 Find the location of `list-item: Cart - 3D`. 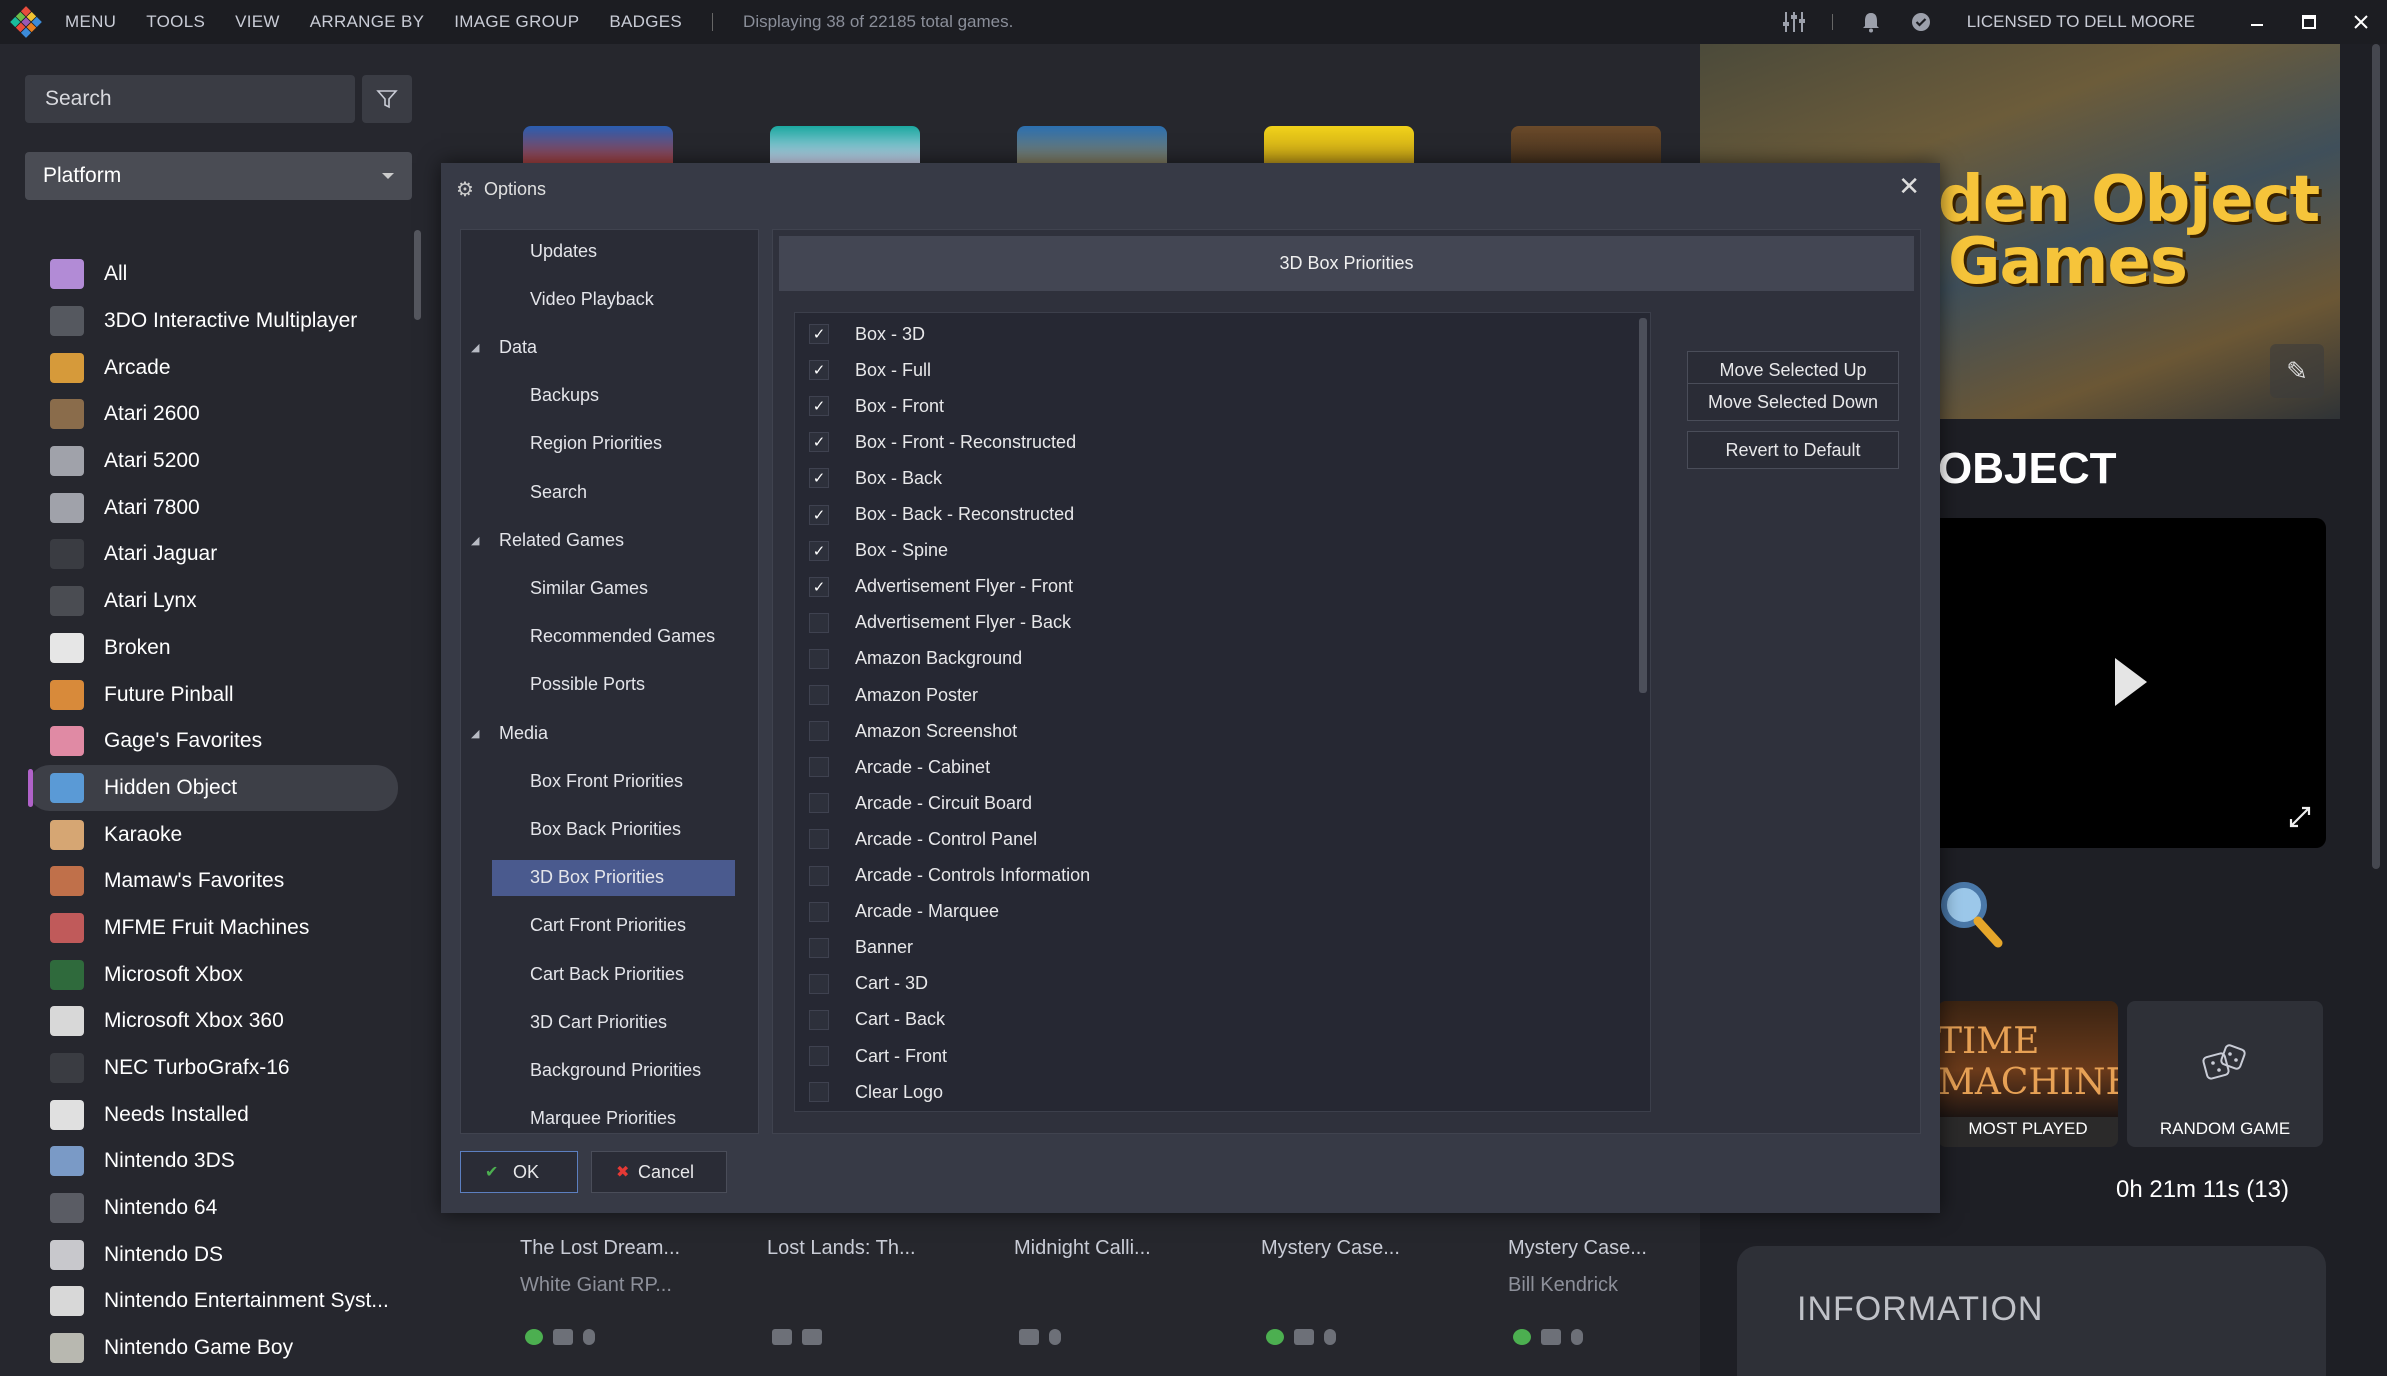

list-item: Cart - 3D is located at coordinates (868, 984).